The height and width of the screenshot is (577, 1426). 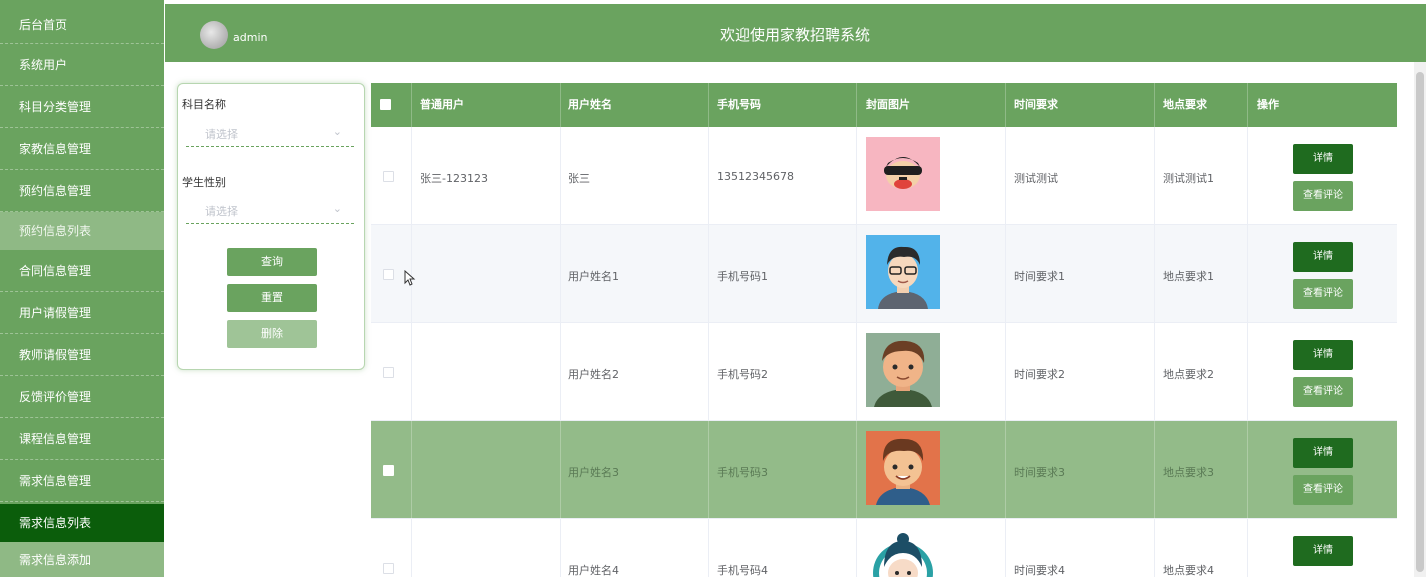 I want to click on column-header: 地点要求, so click(x=1185, y=104).